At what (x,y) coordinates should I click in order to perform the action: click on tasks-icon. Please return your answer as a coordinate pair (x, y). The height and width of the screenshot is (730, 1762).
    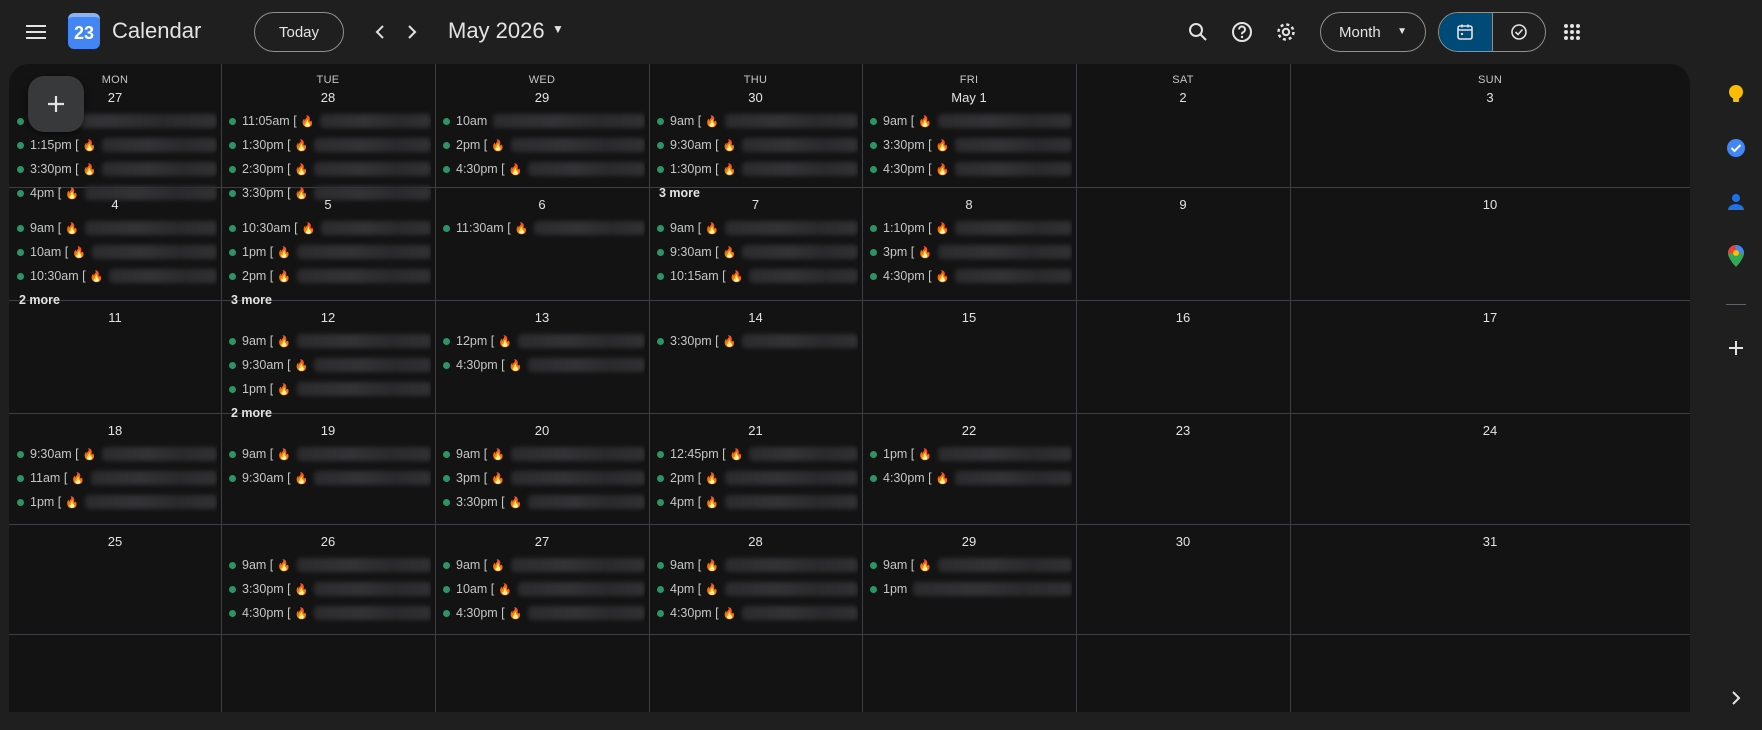
    Looking at the image, I should click on (1736, 148).